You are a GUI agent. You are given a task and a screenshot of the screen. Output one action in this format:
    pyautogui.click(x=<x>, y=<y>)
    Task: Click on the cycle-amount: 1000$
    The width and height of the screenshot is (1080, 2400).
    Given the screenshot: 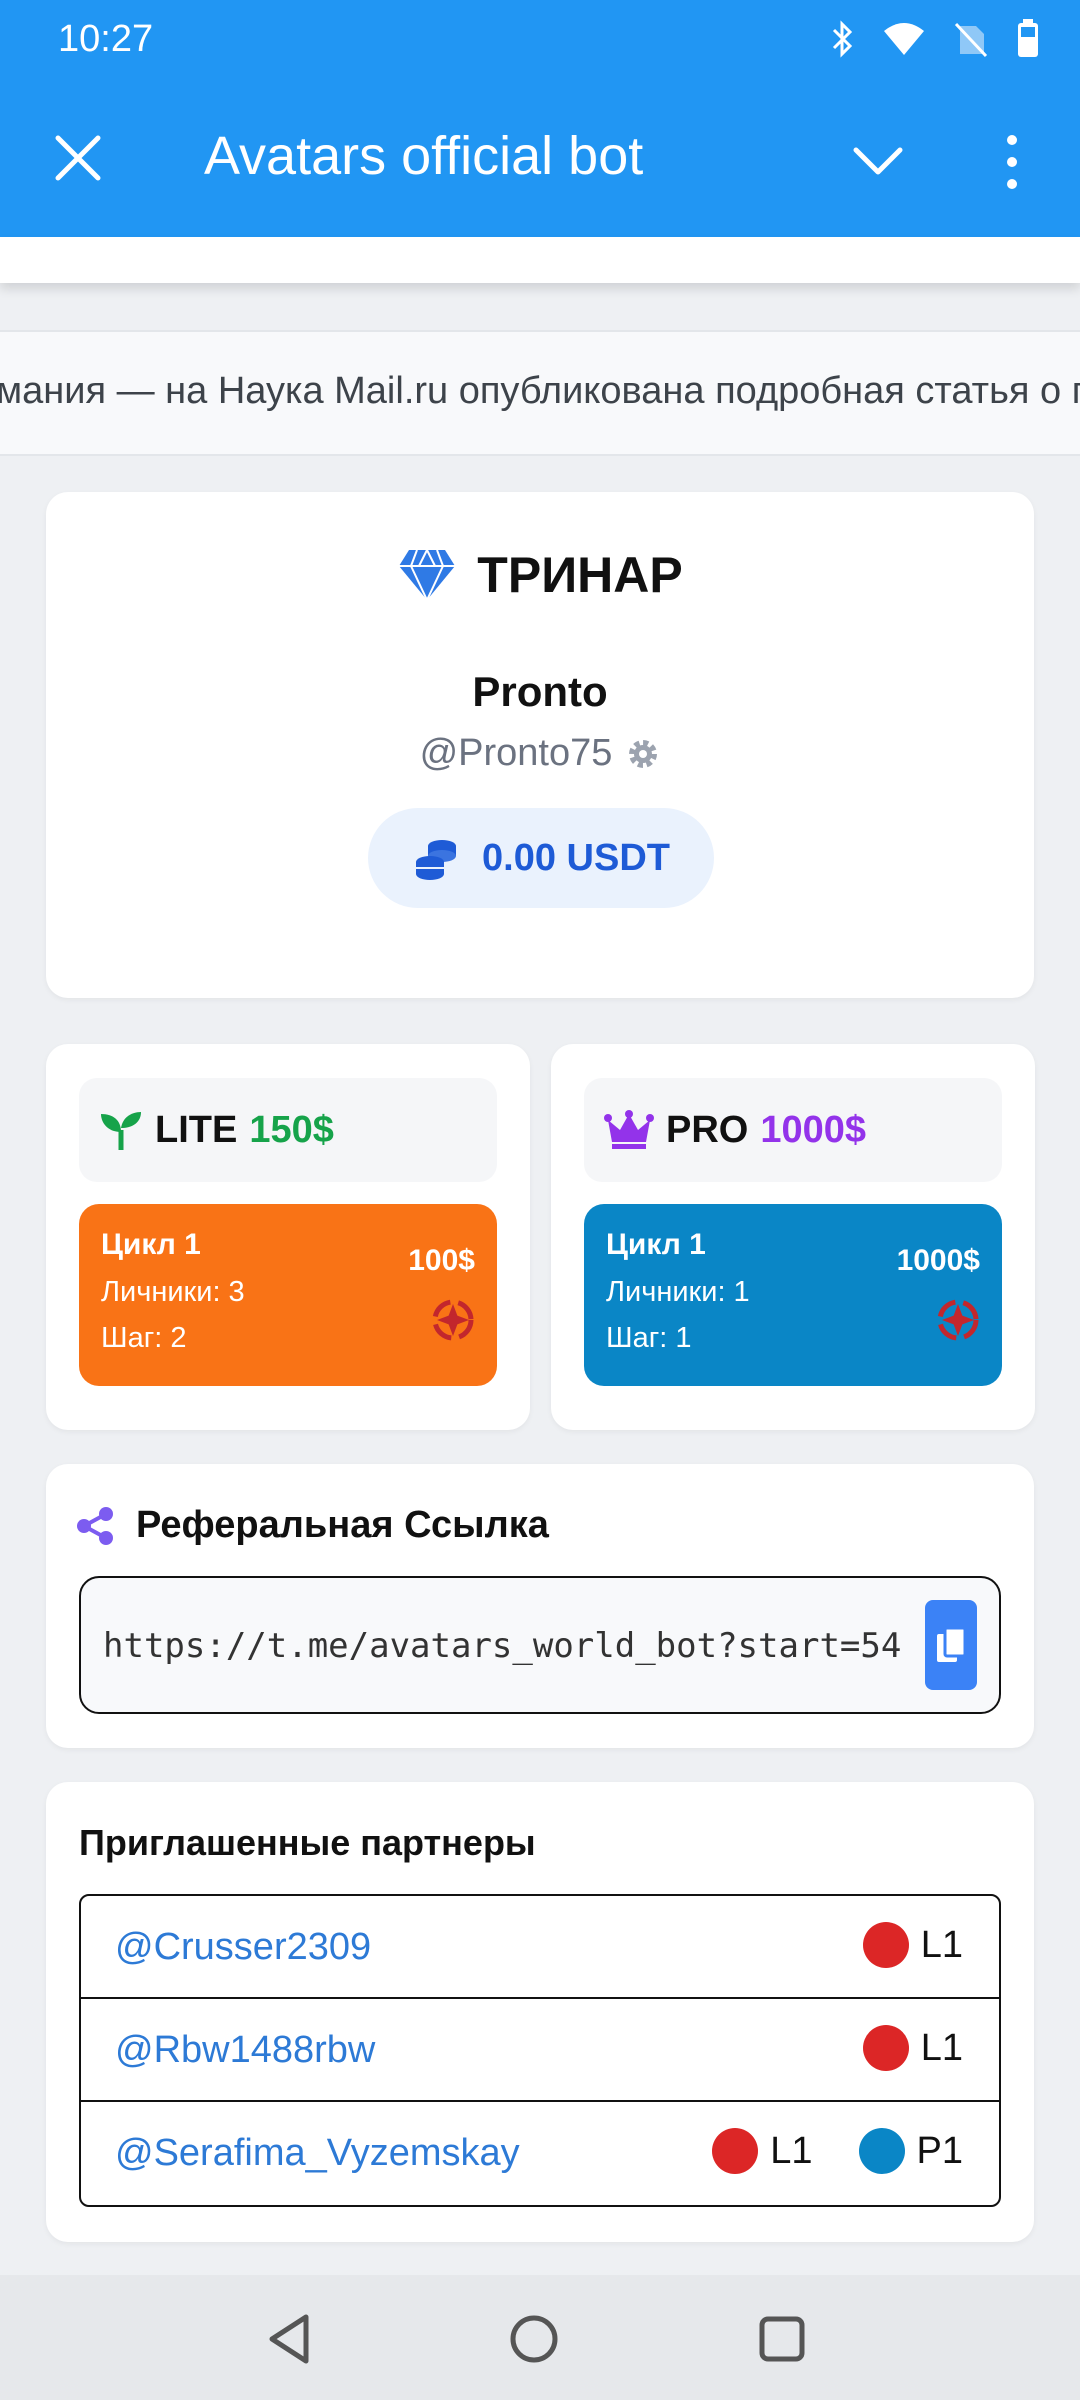 What is the action you would take?
    pyautogui.click(x=938, y=1260)
    